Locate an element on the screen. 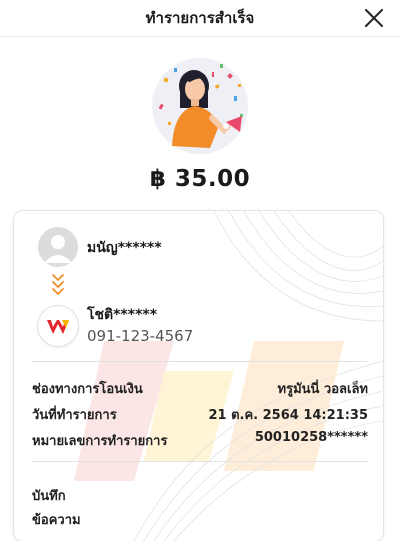  page-title: ทำรายการสำเร็จ is located at coordinates (200, 18).